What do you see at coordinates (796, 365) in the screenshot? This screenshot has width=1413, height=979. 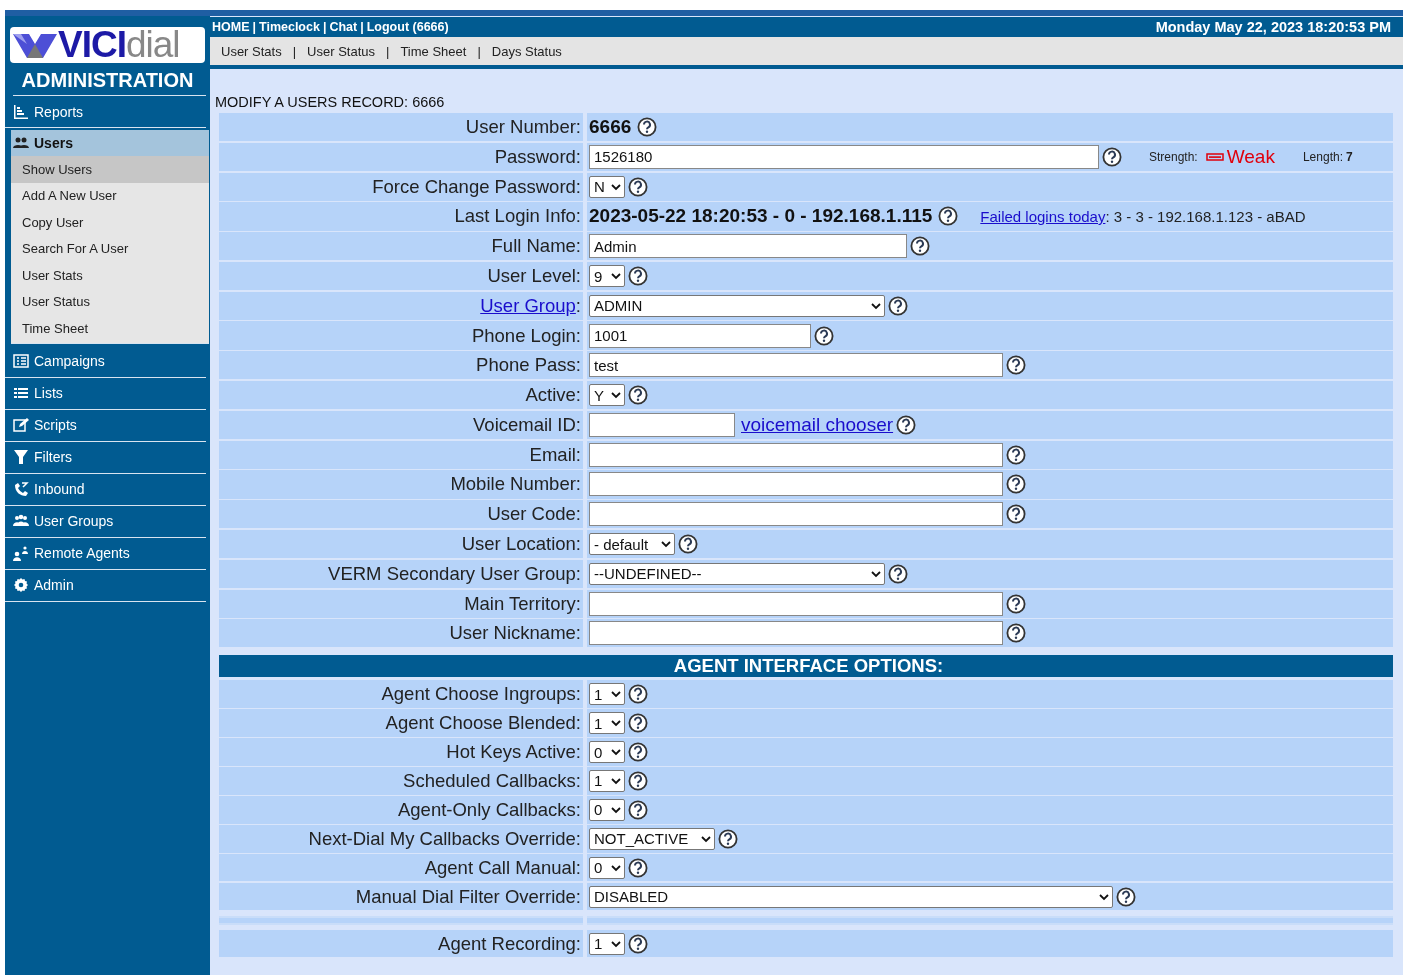 I see `input-field: test` at bounding box center [796, 365].